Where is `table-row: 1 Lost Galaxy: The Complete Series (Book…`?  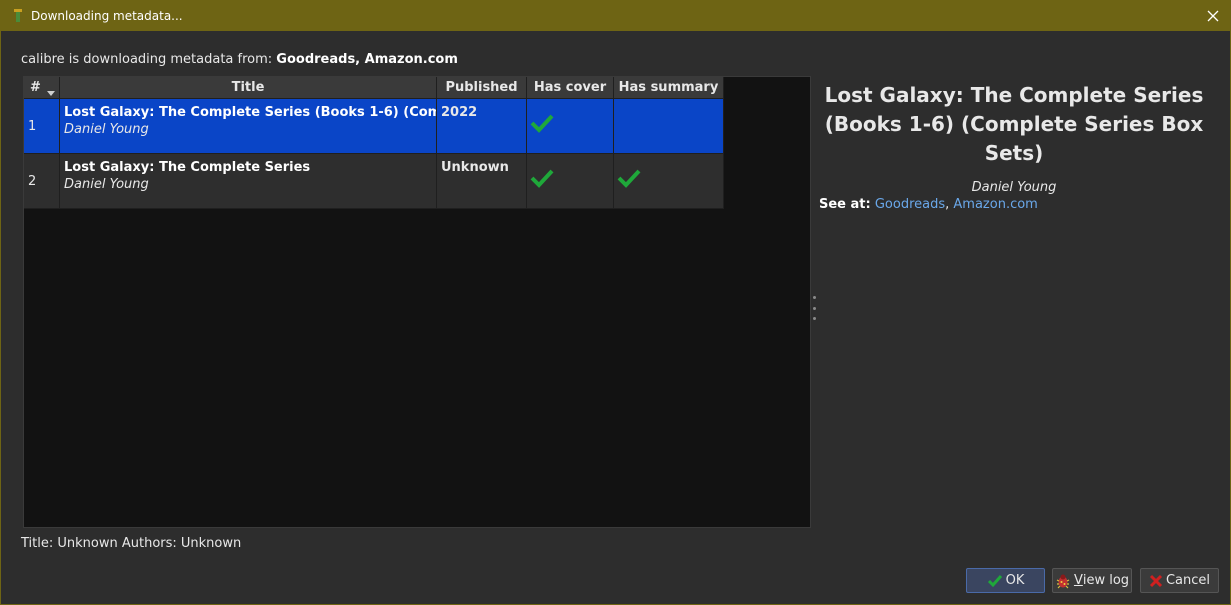
table-row: 1 Lost Galaxy: The Complete Series (Book… is located at coordinates (374, 126).